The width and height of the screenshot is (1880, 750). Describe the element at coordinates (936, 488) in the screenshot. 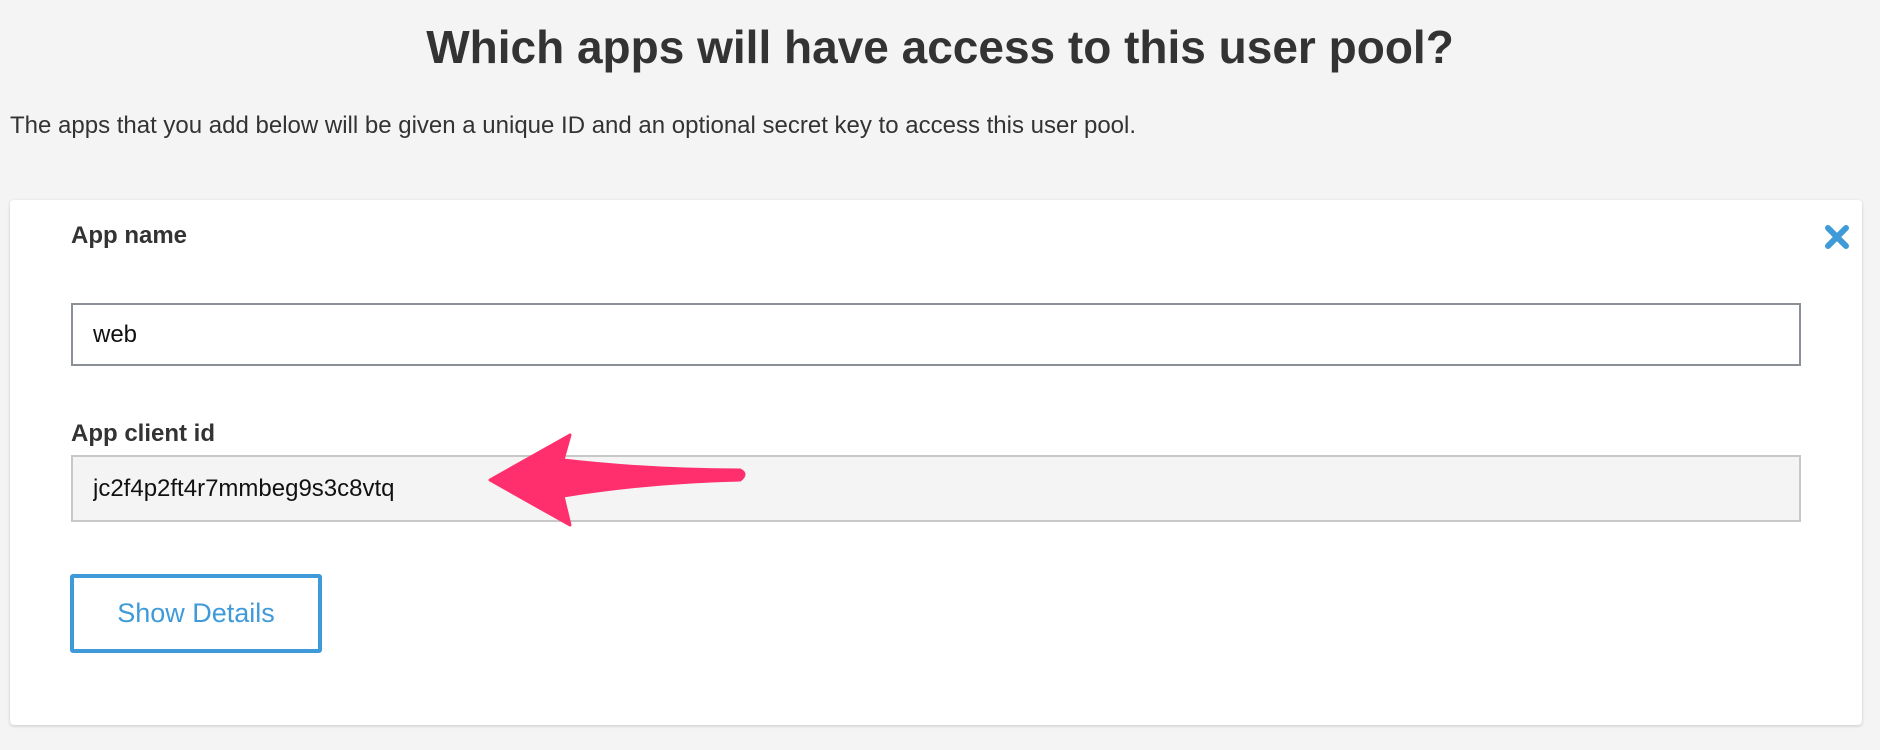

I see `app-client-id-field` at that location.